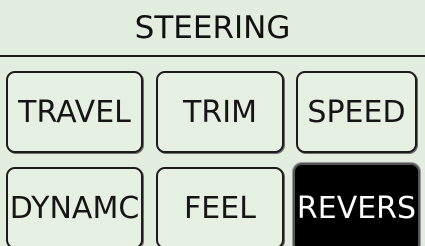 This screenshot has height=246, width=425. I want to click on feel-button: FEEL, so click(220, 206).